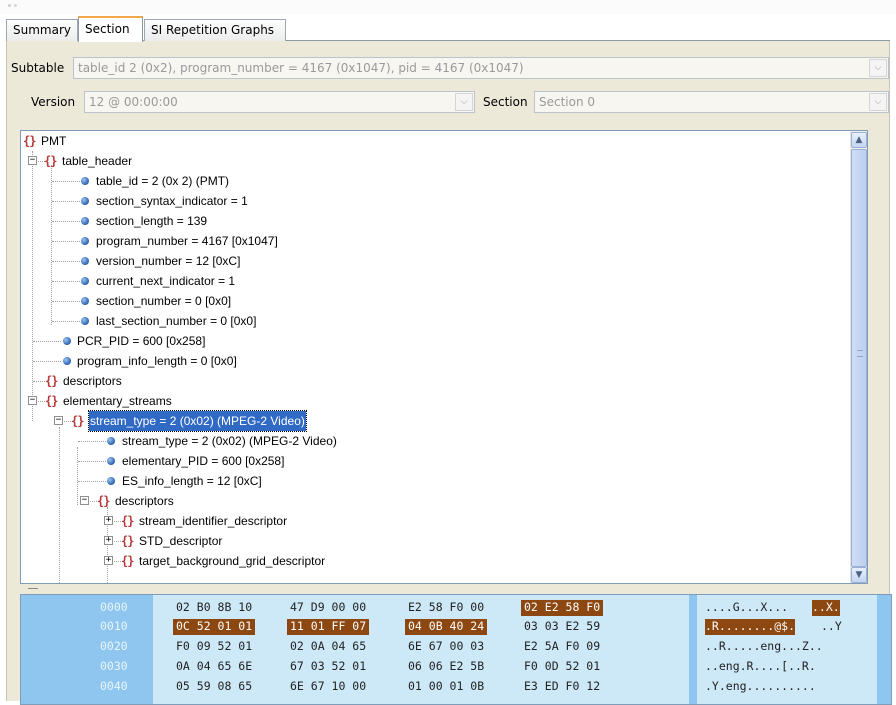  Describe the element at coordinates (448, 29) in the screenshot. I see `tab-bar: Summary Section SI Repetition Graphs` at that location.